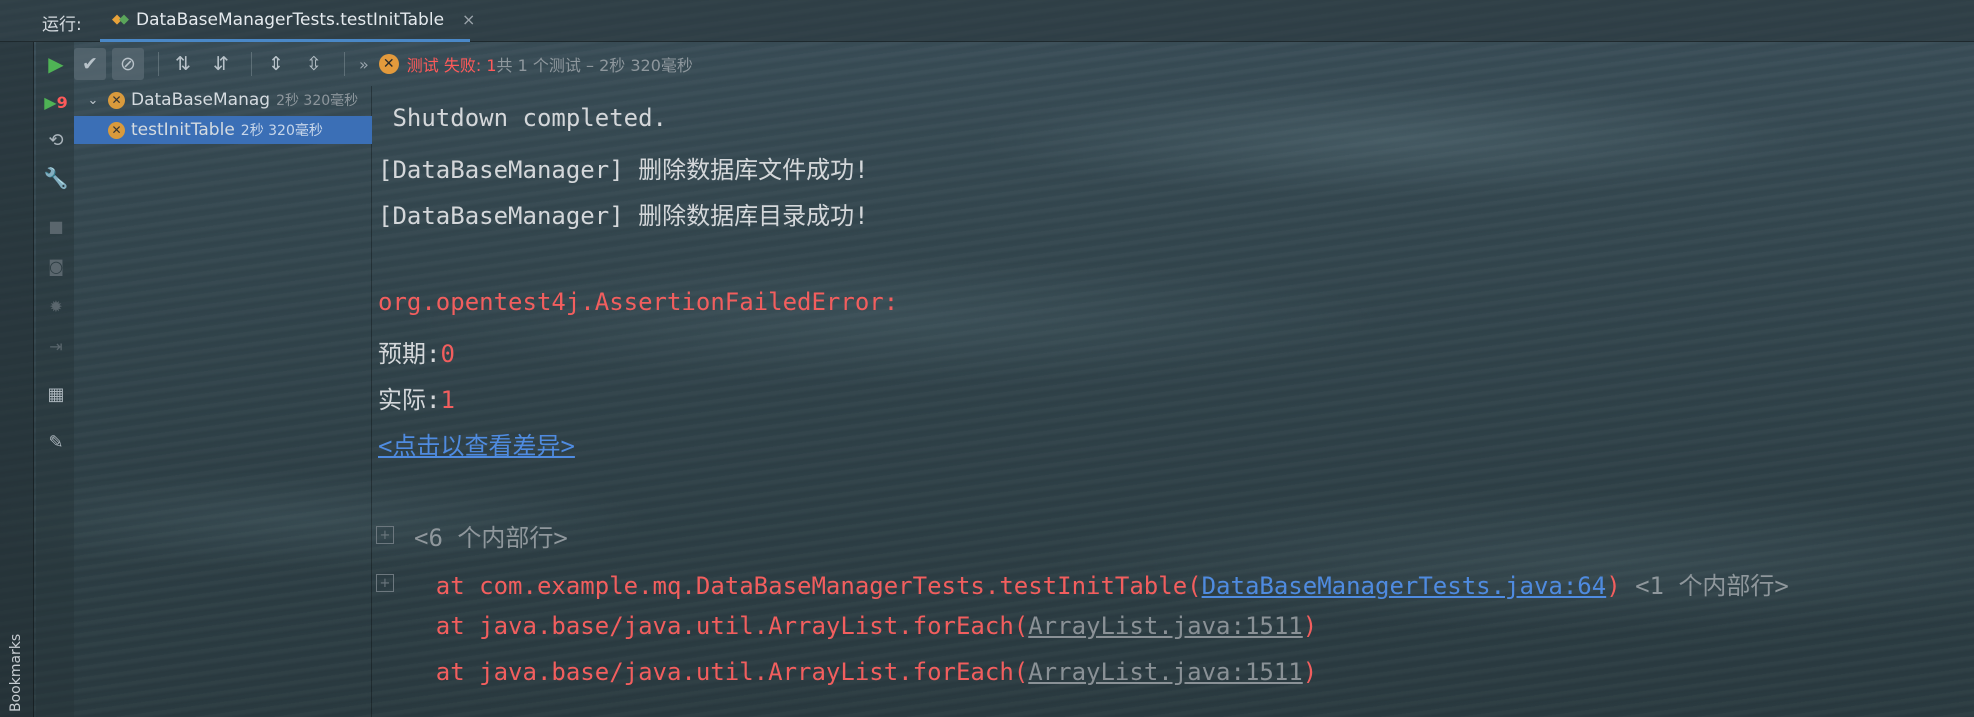 The image size is (1974, 717). Describe the element at coordinates (281, 131) in the screenshot. I see `test-time: 2秒 320毫秒` at that location.